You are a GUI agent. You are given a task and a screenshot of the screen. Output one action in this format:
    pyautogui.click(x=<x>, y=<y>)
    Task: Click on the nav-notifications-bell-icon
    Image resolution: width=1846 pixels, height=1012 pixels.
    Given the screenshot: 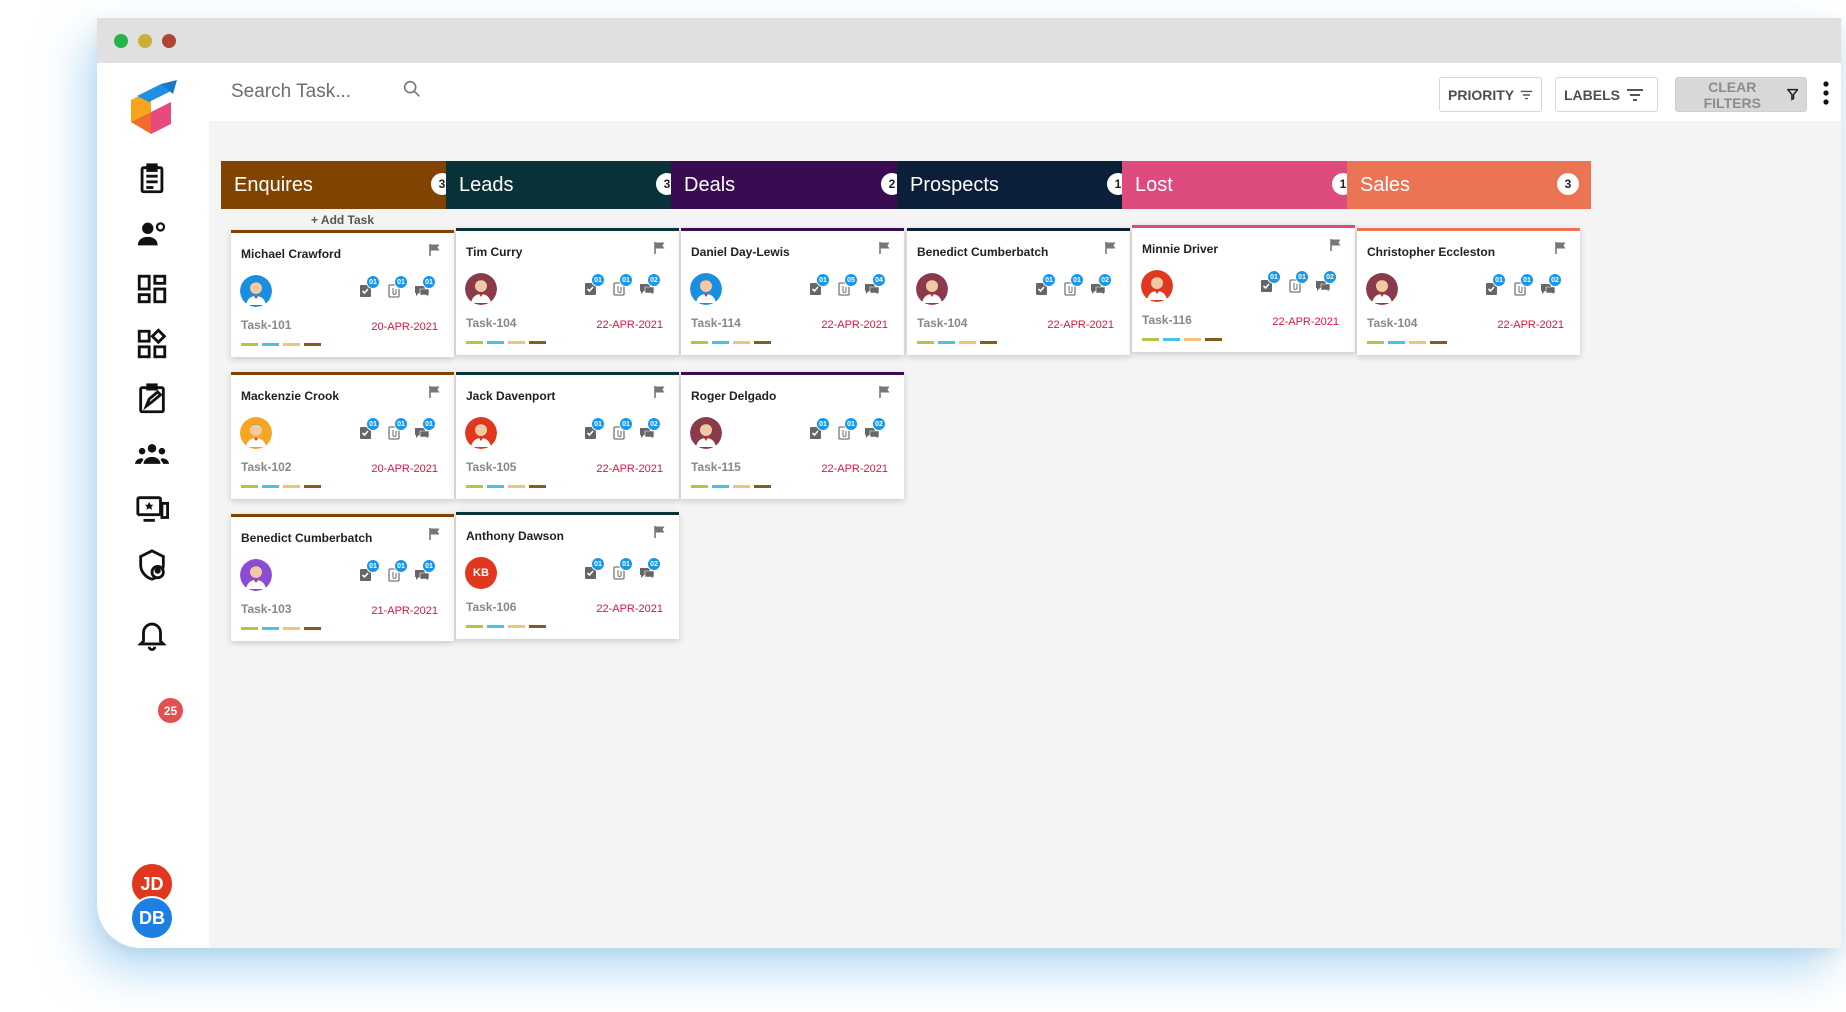 What is the action you would take?
    pyautogui.click(x=152, y=634)
    